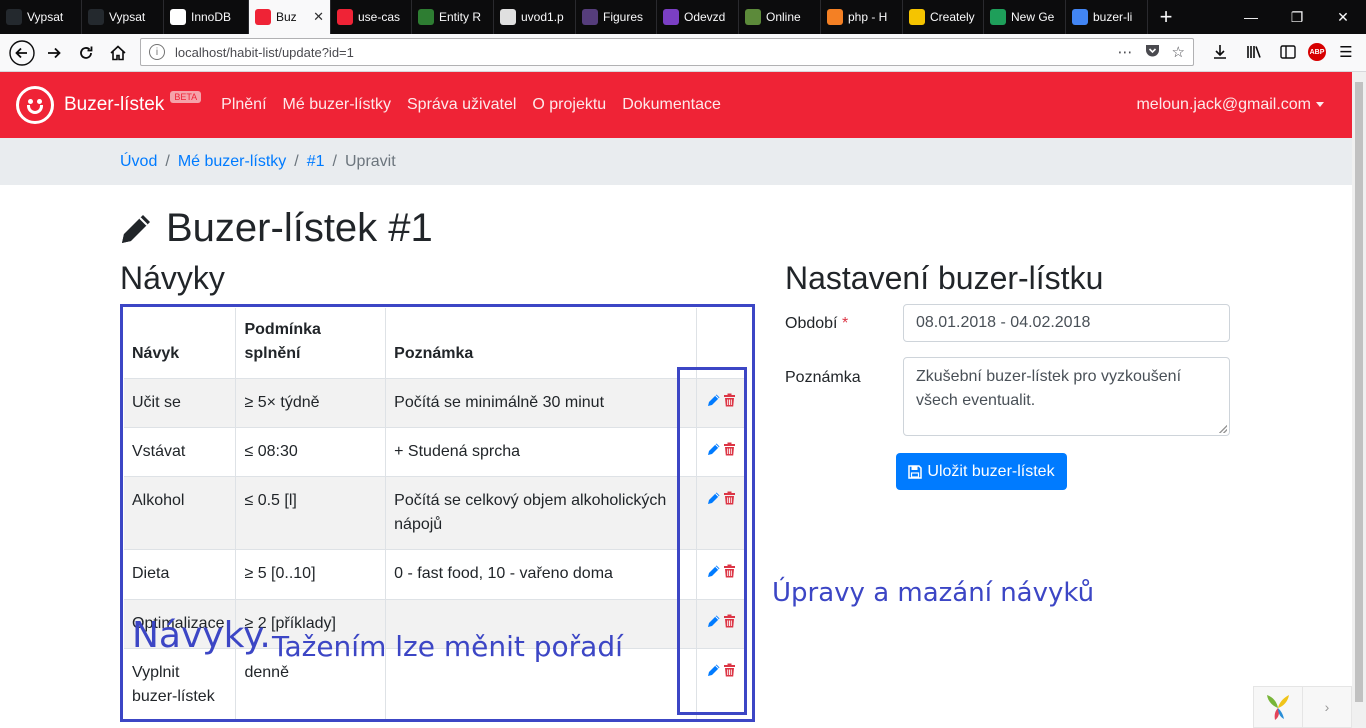  Describe the element at coordinates (1117, 17) in the screenshot. I see `browser-tab-title: buzer-li` at that location.